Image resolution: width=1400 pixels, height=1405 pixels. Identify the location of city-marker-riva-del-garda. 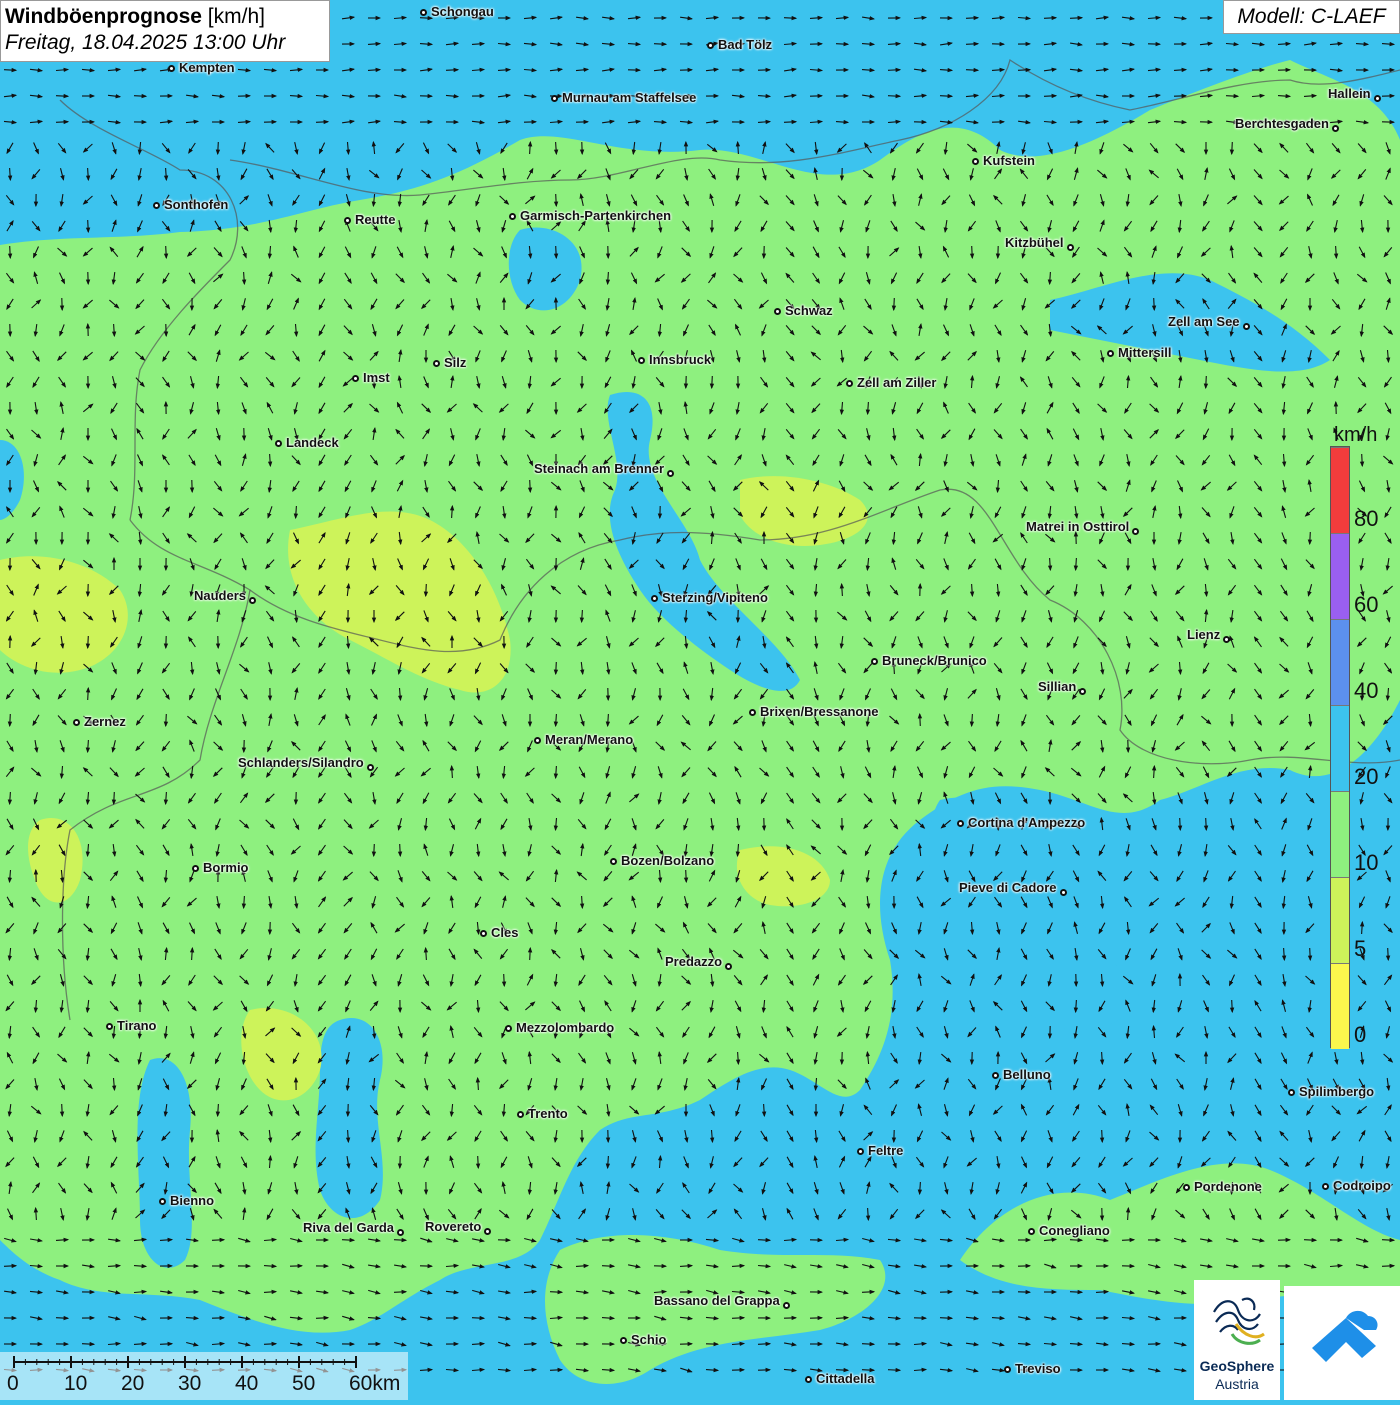
(400, 1232).